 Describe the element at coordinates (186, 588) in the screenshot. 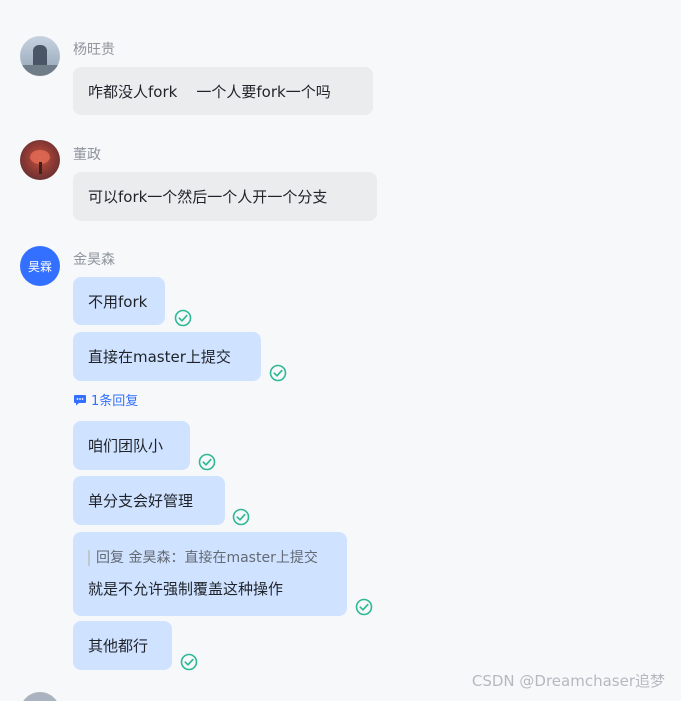

I see `message-text: 就是不允许强制覆盖这种操作` at that location.